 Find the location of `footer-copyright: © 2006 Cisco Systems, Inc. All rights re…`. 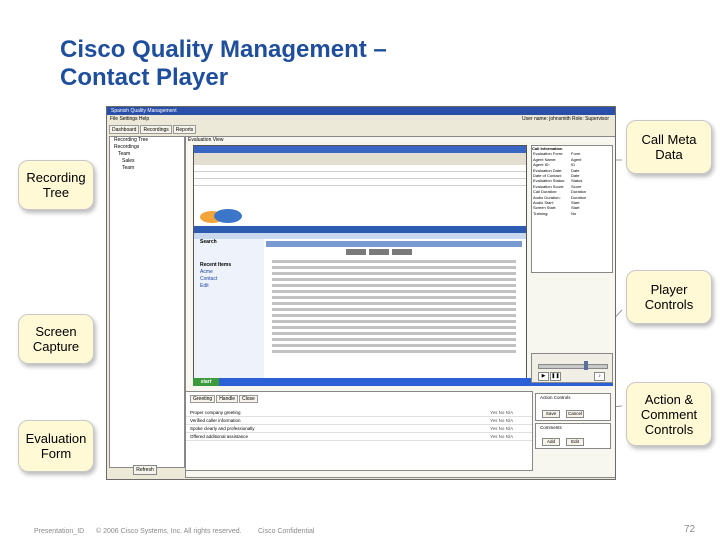

footer-copyright: © 2006 Cisco Systems, Inc. All rights re… is located at coordinates (169, 531).